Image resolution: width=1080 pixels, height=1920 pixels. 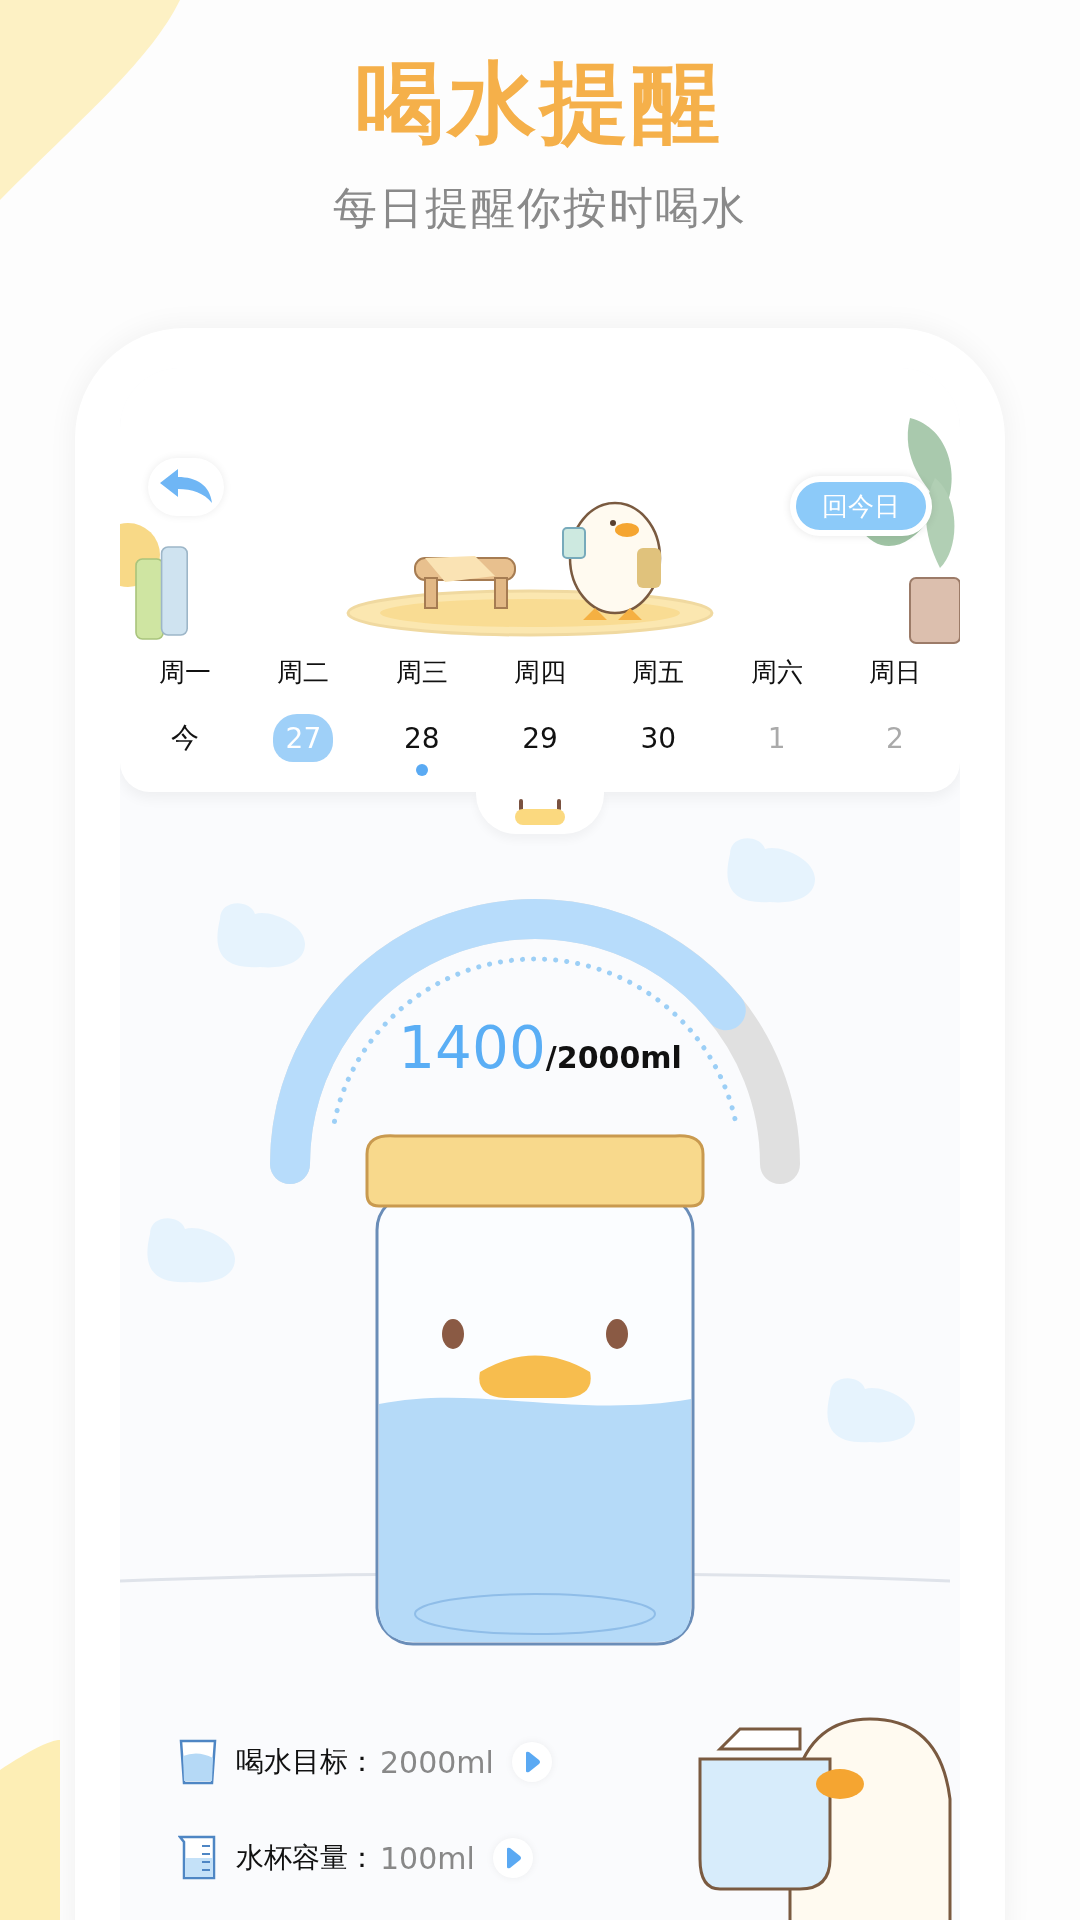 What do you see at coordinates (427, 1858) in the screenshot?
I see `setting-value: 100ml` at bounding box center [427, 1858].